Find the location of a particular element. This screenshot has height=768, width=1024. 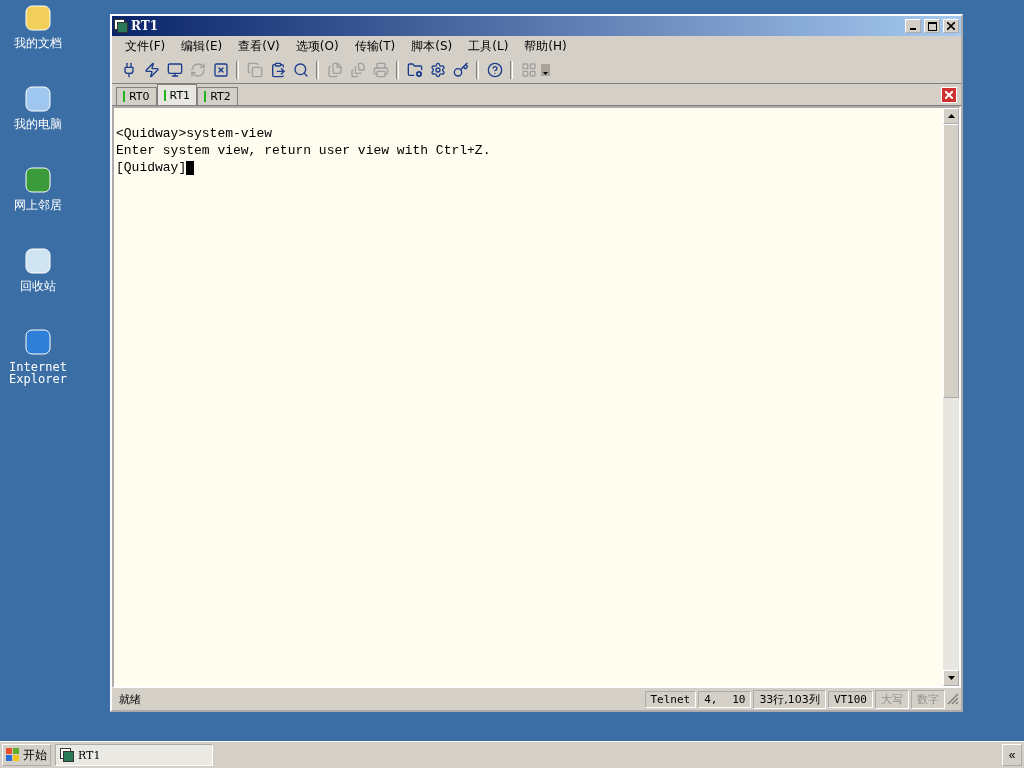

caps-lock-indicator: 大写 is located at coordinates (892, 699).